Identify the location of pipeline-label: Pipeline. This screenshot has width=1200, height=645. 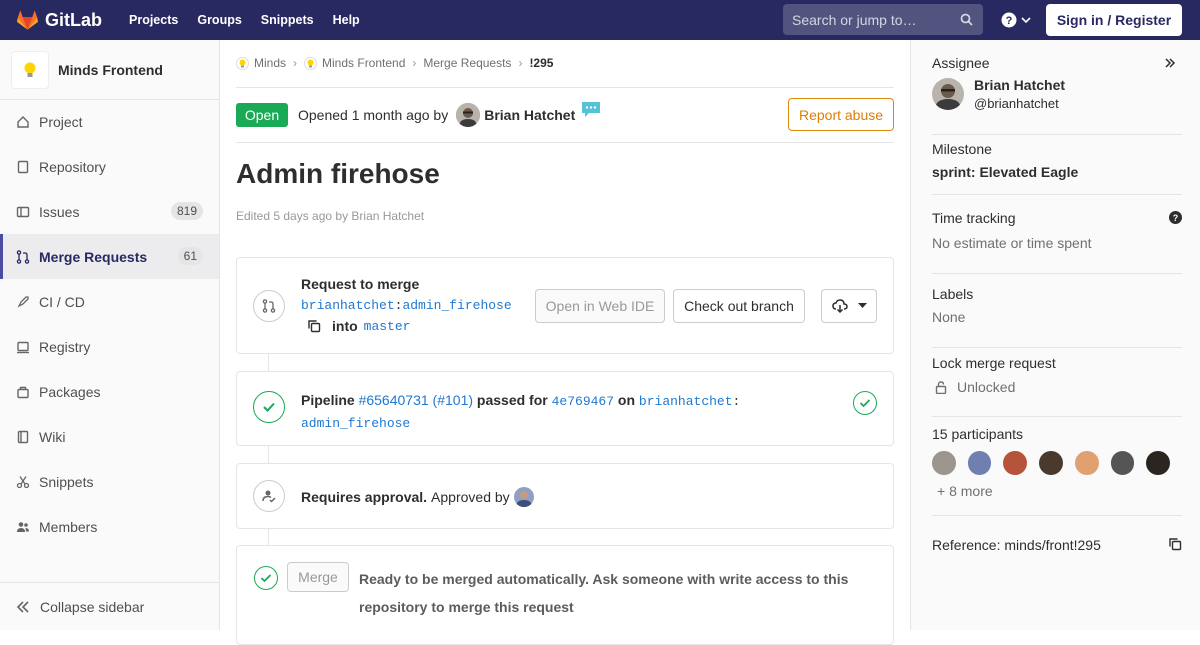
(328, 400).